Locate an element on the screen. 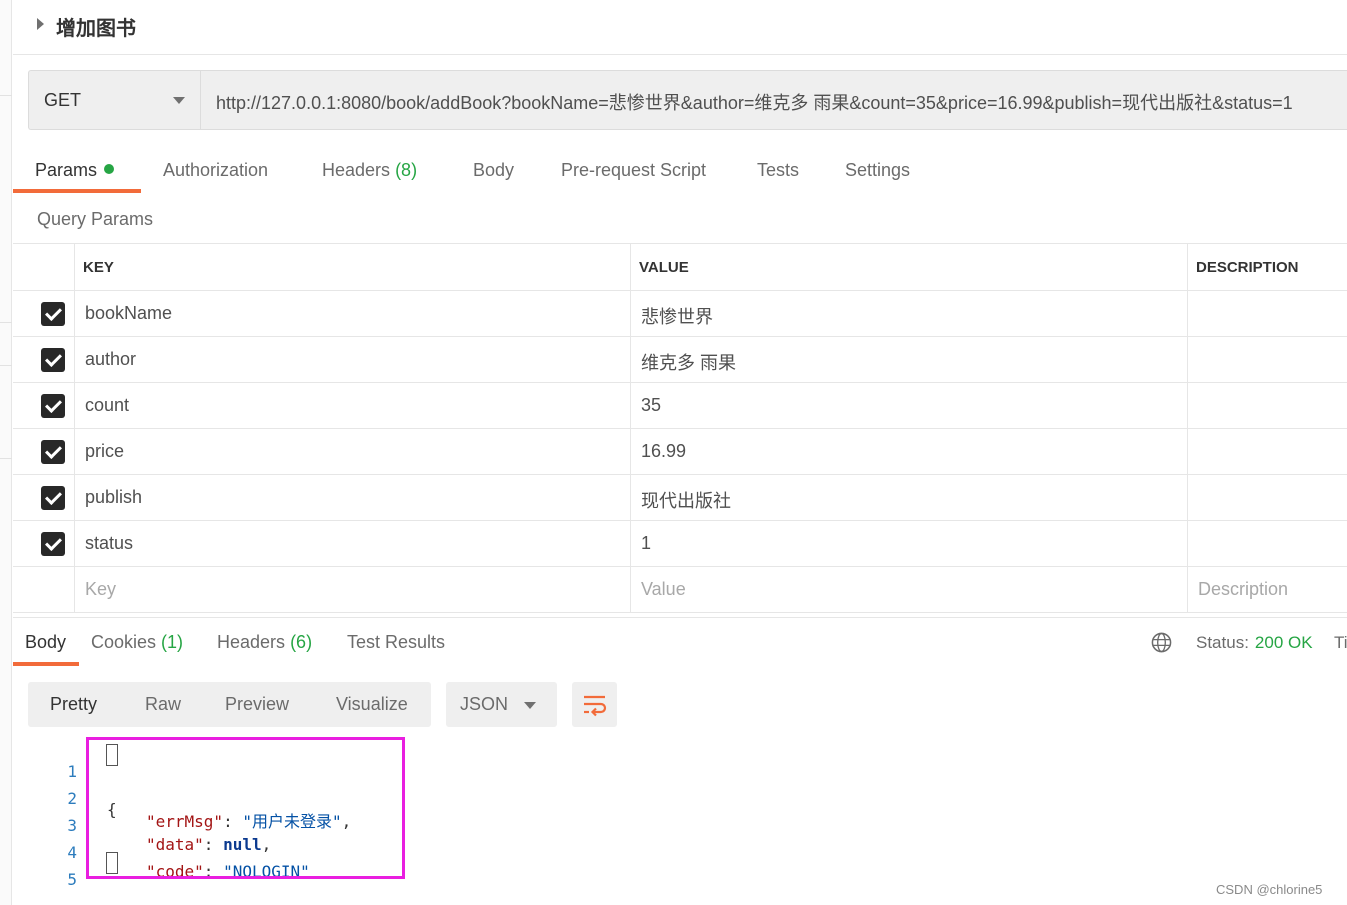  view-preview-button: Preview is located at coordinates (257, 704).